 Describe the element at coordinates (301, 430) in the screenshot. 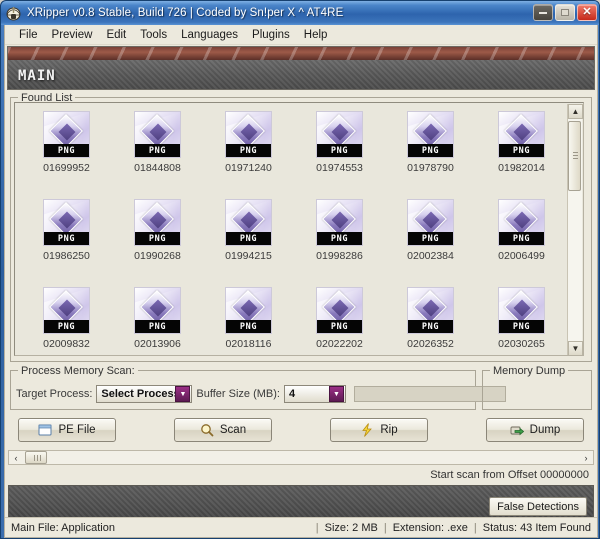

I see `action-buttons: PE File Scan Rip Dump` at that location.